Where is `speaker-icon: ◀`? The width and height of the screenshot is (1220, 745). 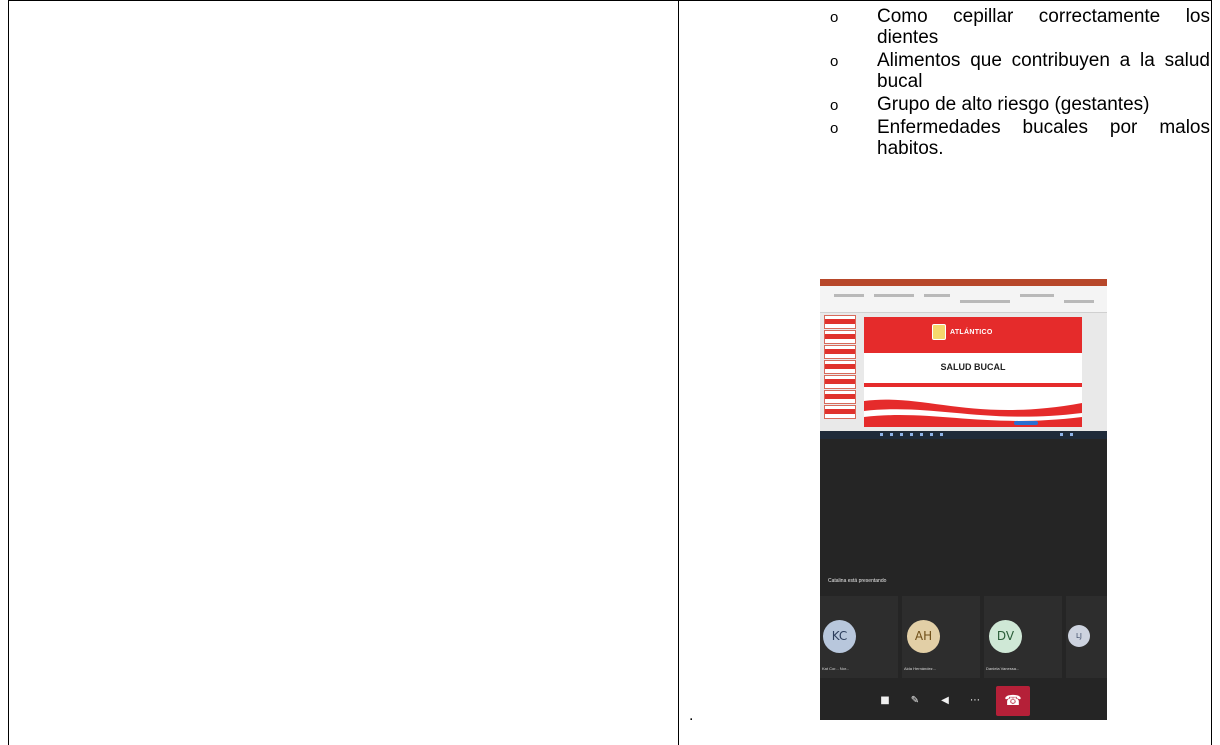 speaker-icon: ◀ is located at coordinates (945, 701).